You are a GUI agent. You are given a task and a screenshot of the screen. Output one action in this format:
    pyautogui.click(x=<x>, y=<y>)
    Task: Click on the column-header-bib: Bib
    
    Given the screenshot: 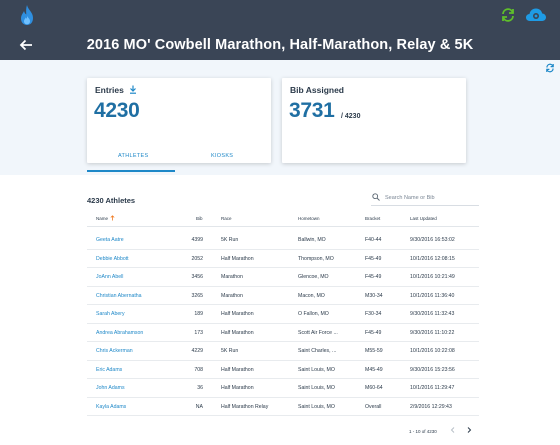 What is the action you would take?
    pyautogui.click(x=199, y=218)
    